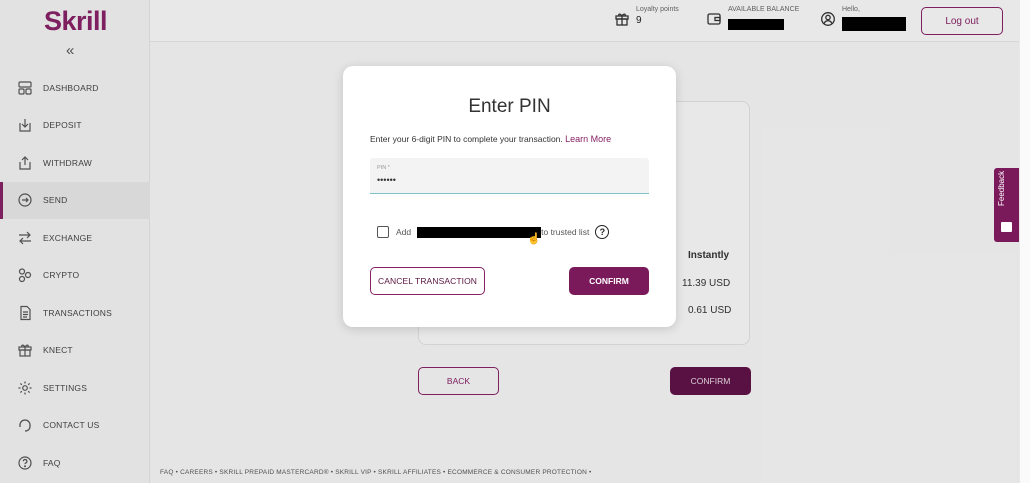  What do you see at coordinates (404, 232) in the screenshot?
I see `trust-prefix: Add` at bounding box center [404, 232].